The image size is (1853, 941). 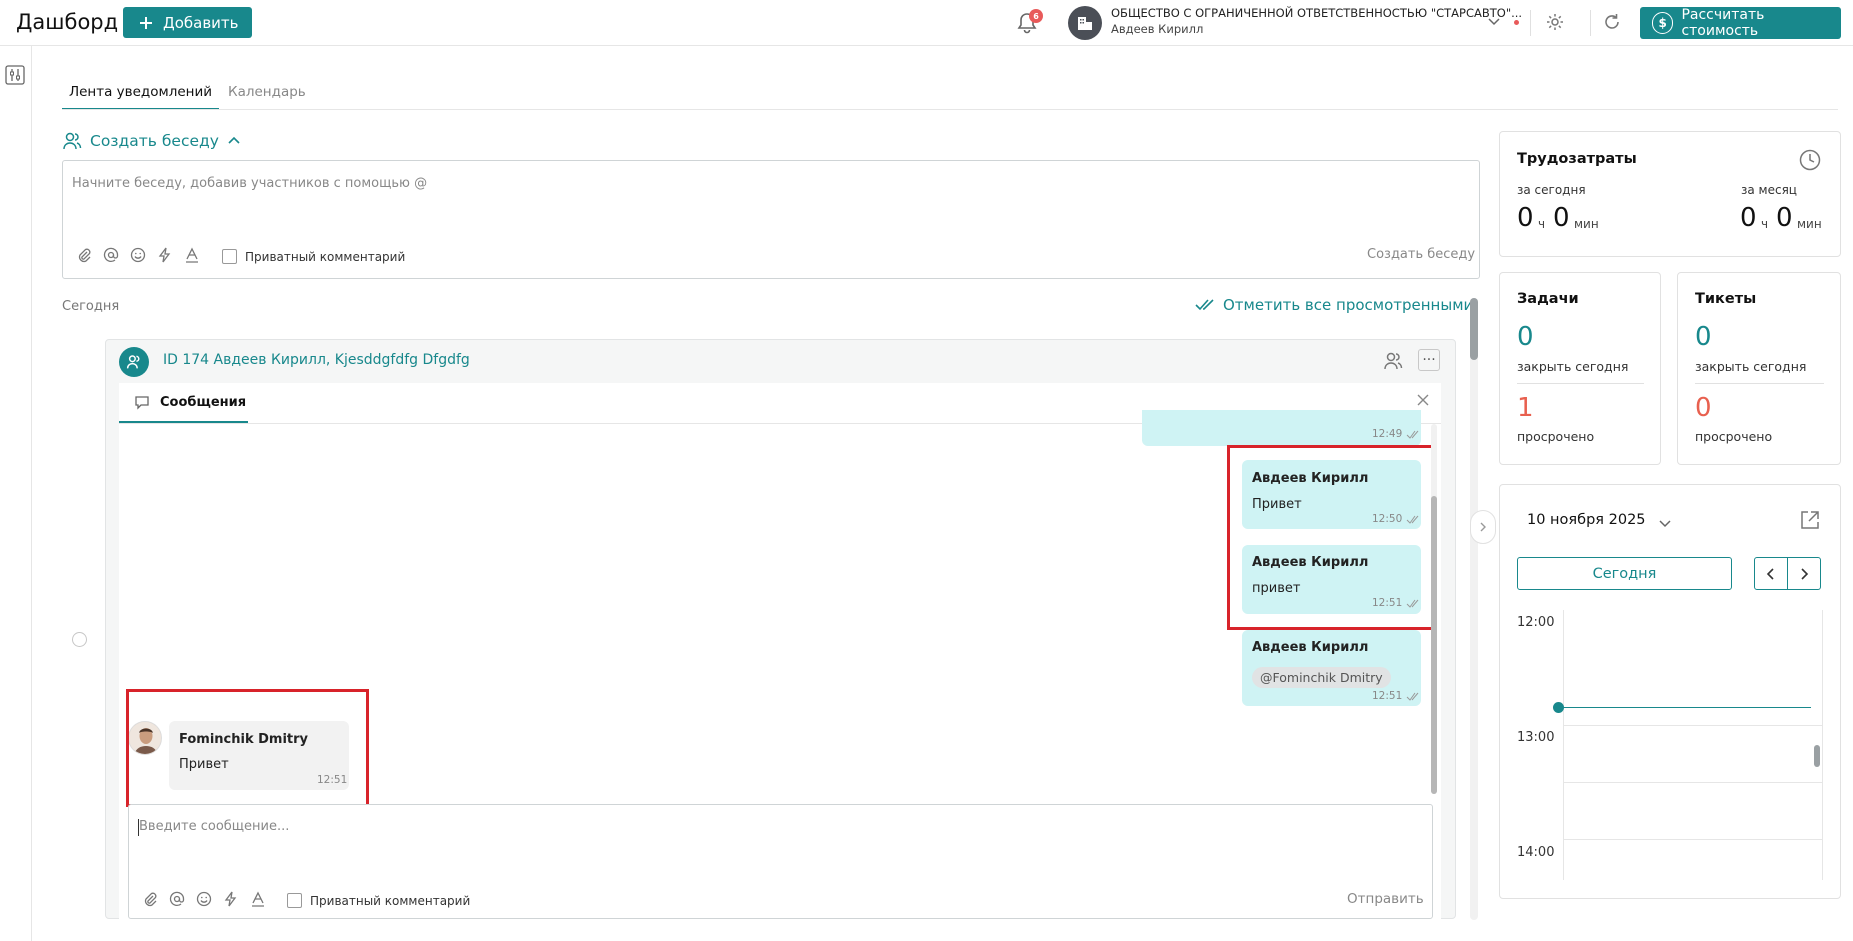 I want to click on users-icon, so click(x=72, y=141).